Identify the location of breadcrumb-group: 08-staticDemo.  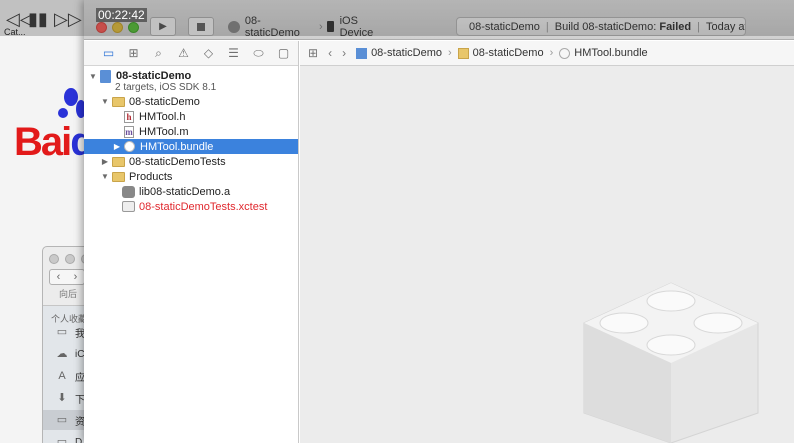
(508, 53).